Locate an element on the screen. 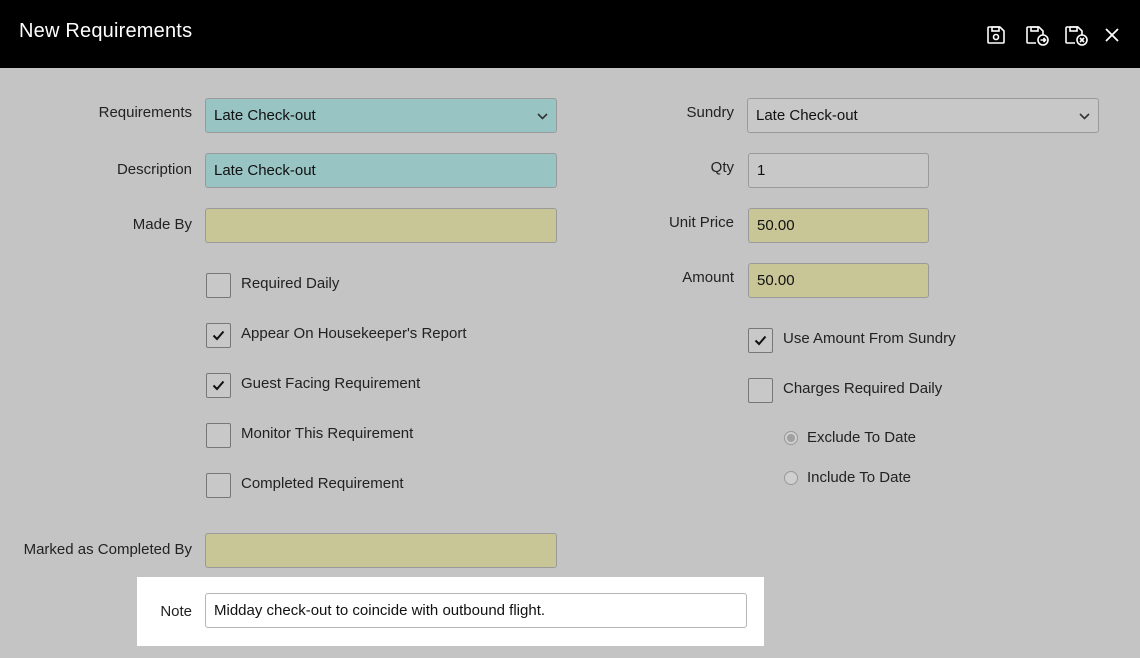 This screenshot has width=1140, height=658. qty-input: 1 is located at coordinates (838, 170).